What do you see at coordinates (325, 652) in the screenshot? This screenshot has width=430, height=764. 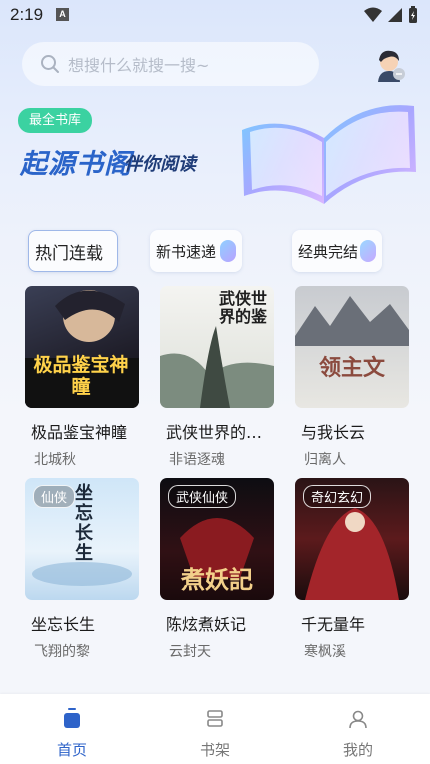 I see `book-author: 寒枫溪` at bounding box center [325, 652].